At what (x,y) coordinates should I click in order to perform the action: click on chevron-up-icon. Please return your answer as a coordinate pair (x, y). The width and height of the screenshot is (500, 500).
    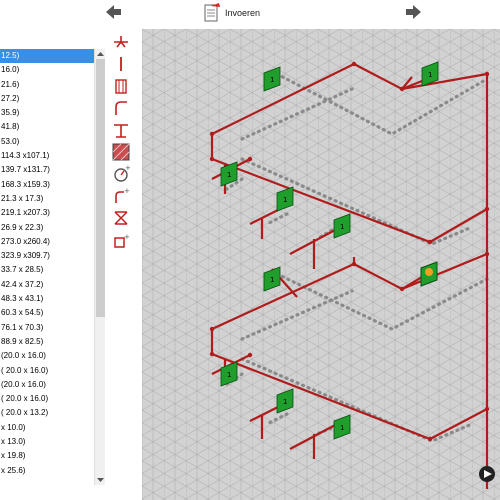
    Looking at the image, I should click on (100, 54).